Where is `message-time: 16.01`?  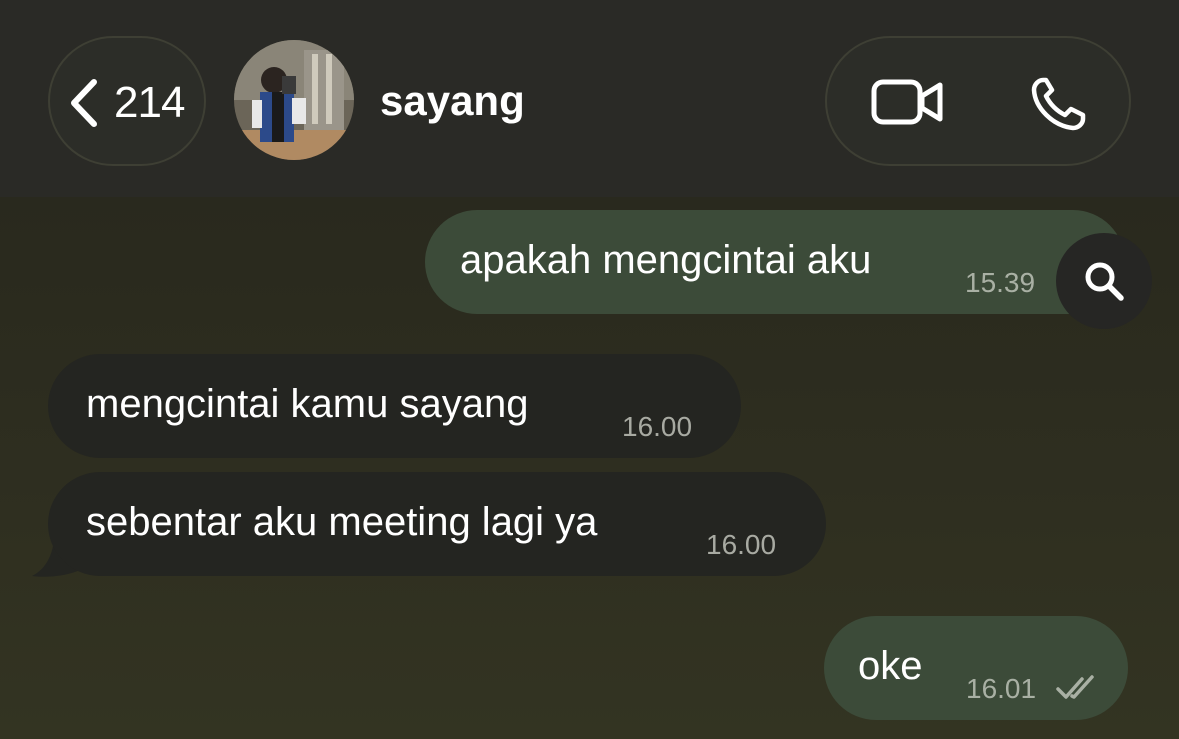
message-time: 16.01 is located at coordinates (1001, 688).